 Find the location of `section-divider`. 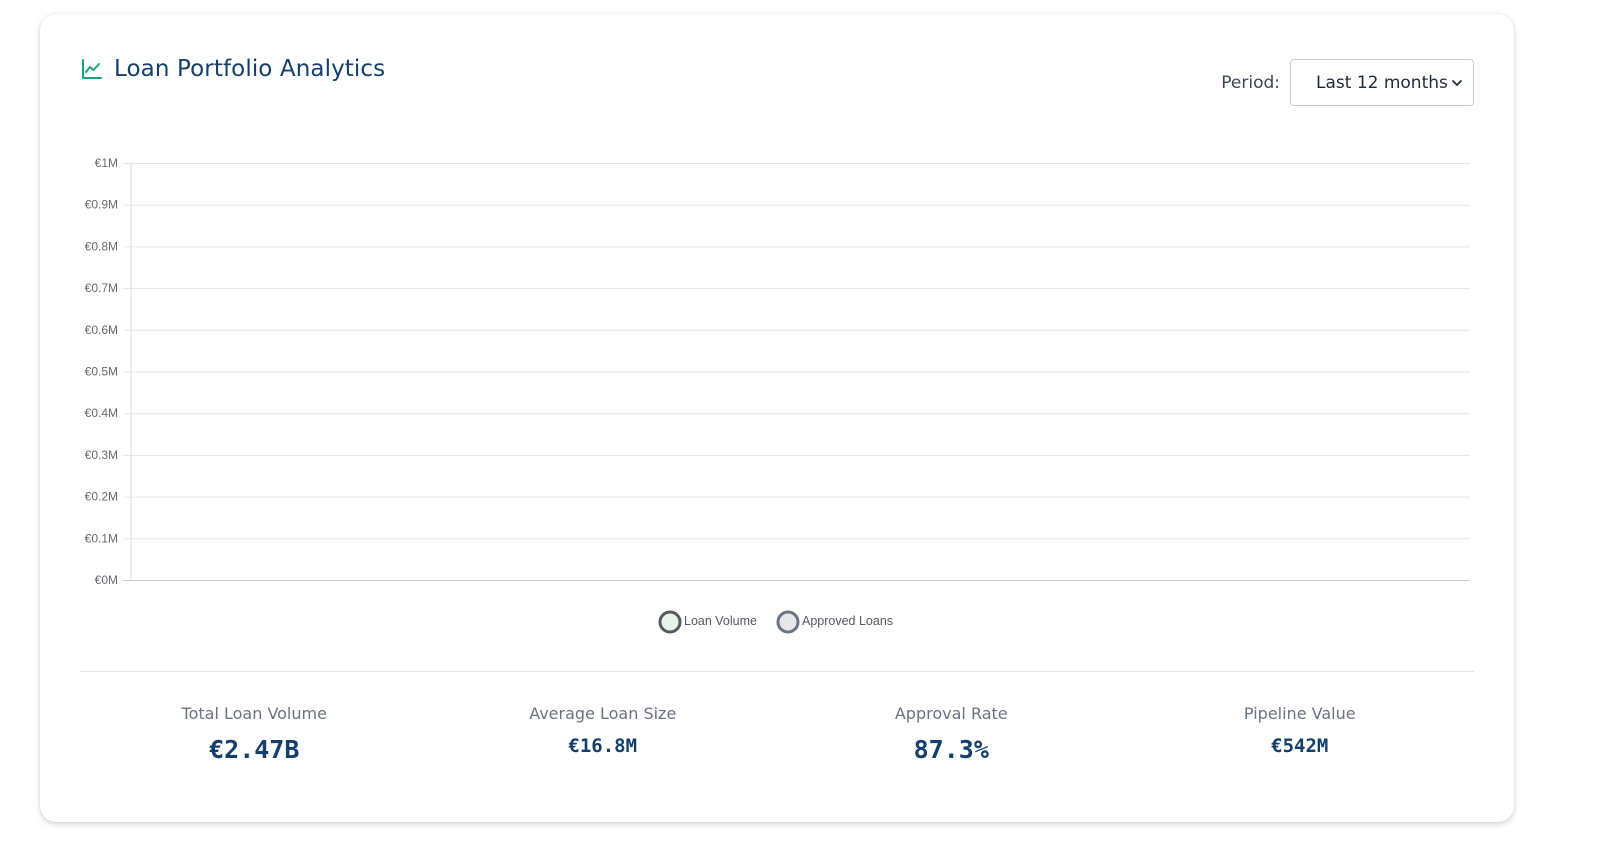

section-divider is located at coordinates (777, 671).